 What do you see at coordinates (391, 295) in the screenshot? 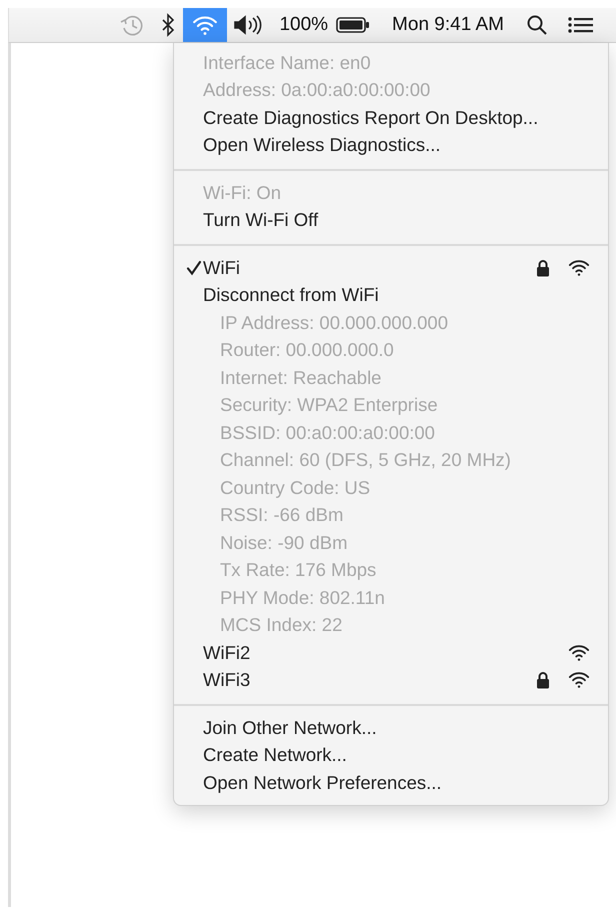
I see `menu-item: Disconnect from WiFi` at bounding box center [391, 295].